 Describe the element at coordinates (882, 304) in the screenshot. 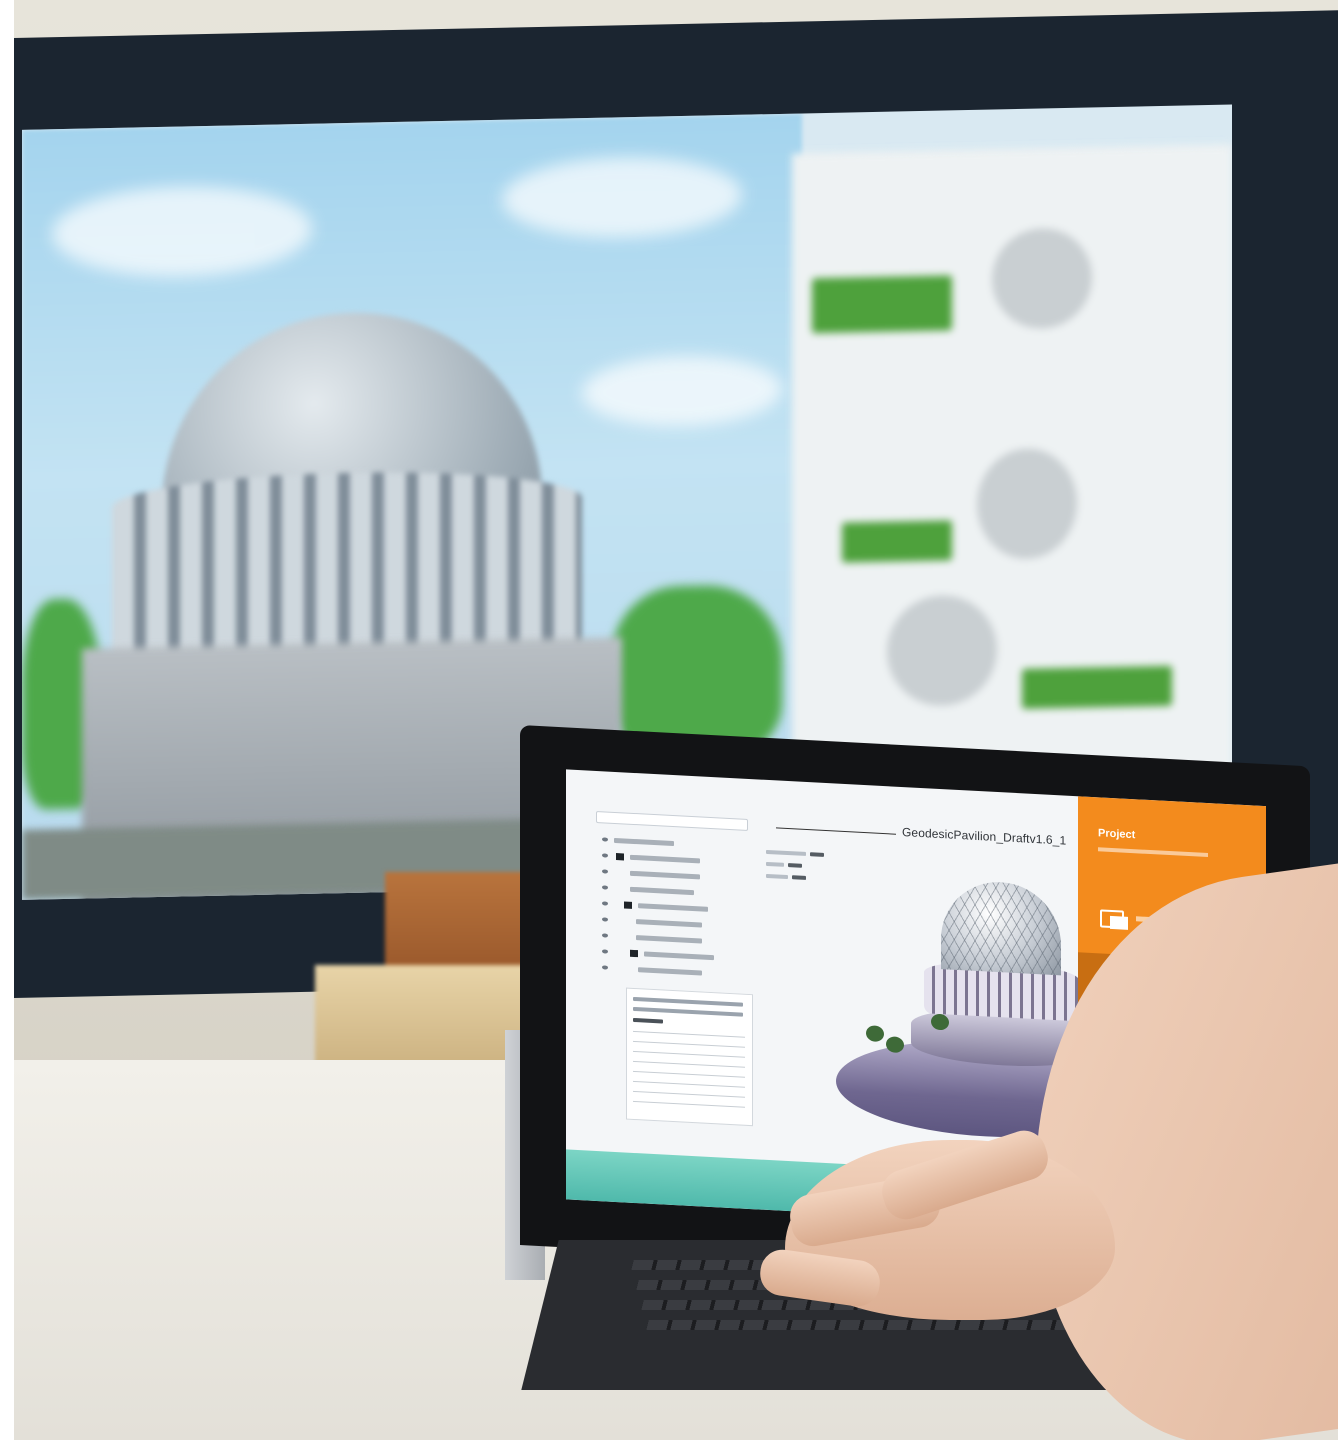

I see `panel-green-button` at that location.